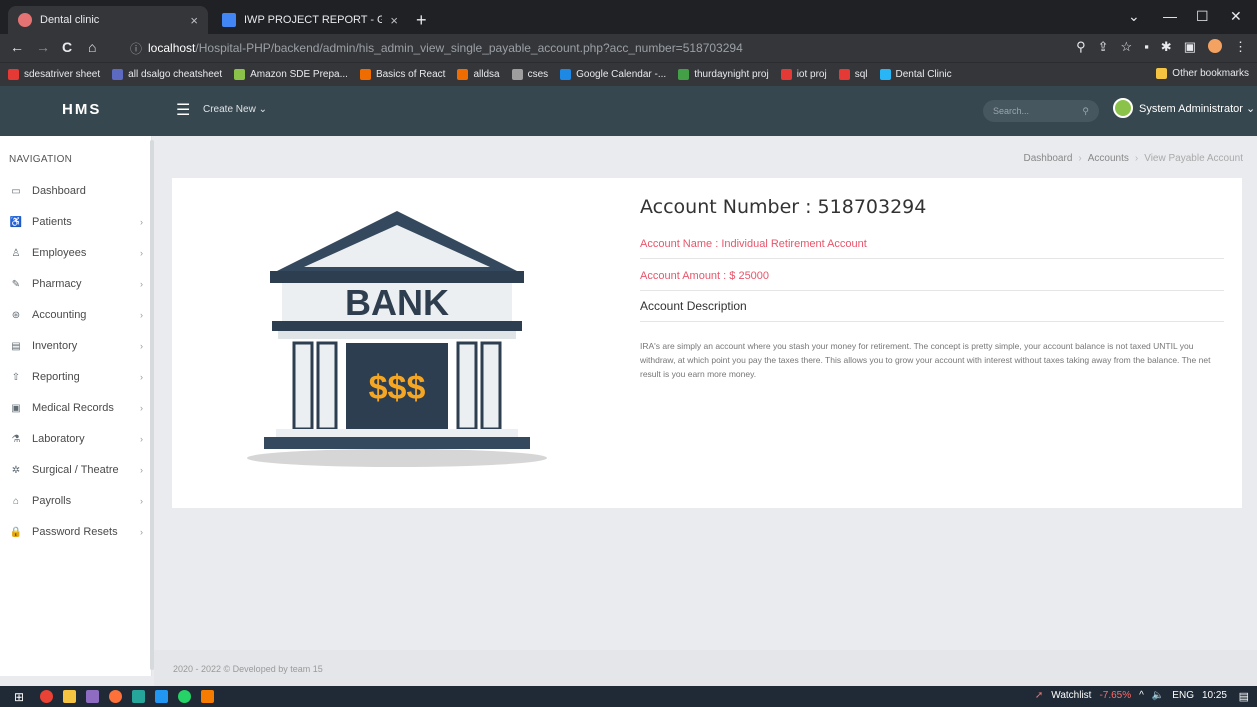 This screenshot has width=1257, height=707. I want to click on site-info-icon: ⓘ, so click(136, 48).